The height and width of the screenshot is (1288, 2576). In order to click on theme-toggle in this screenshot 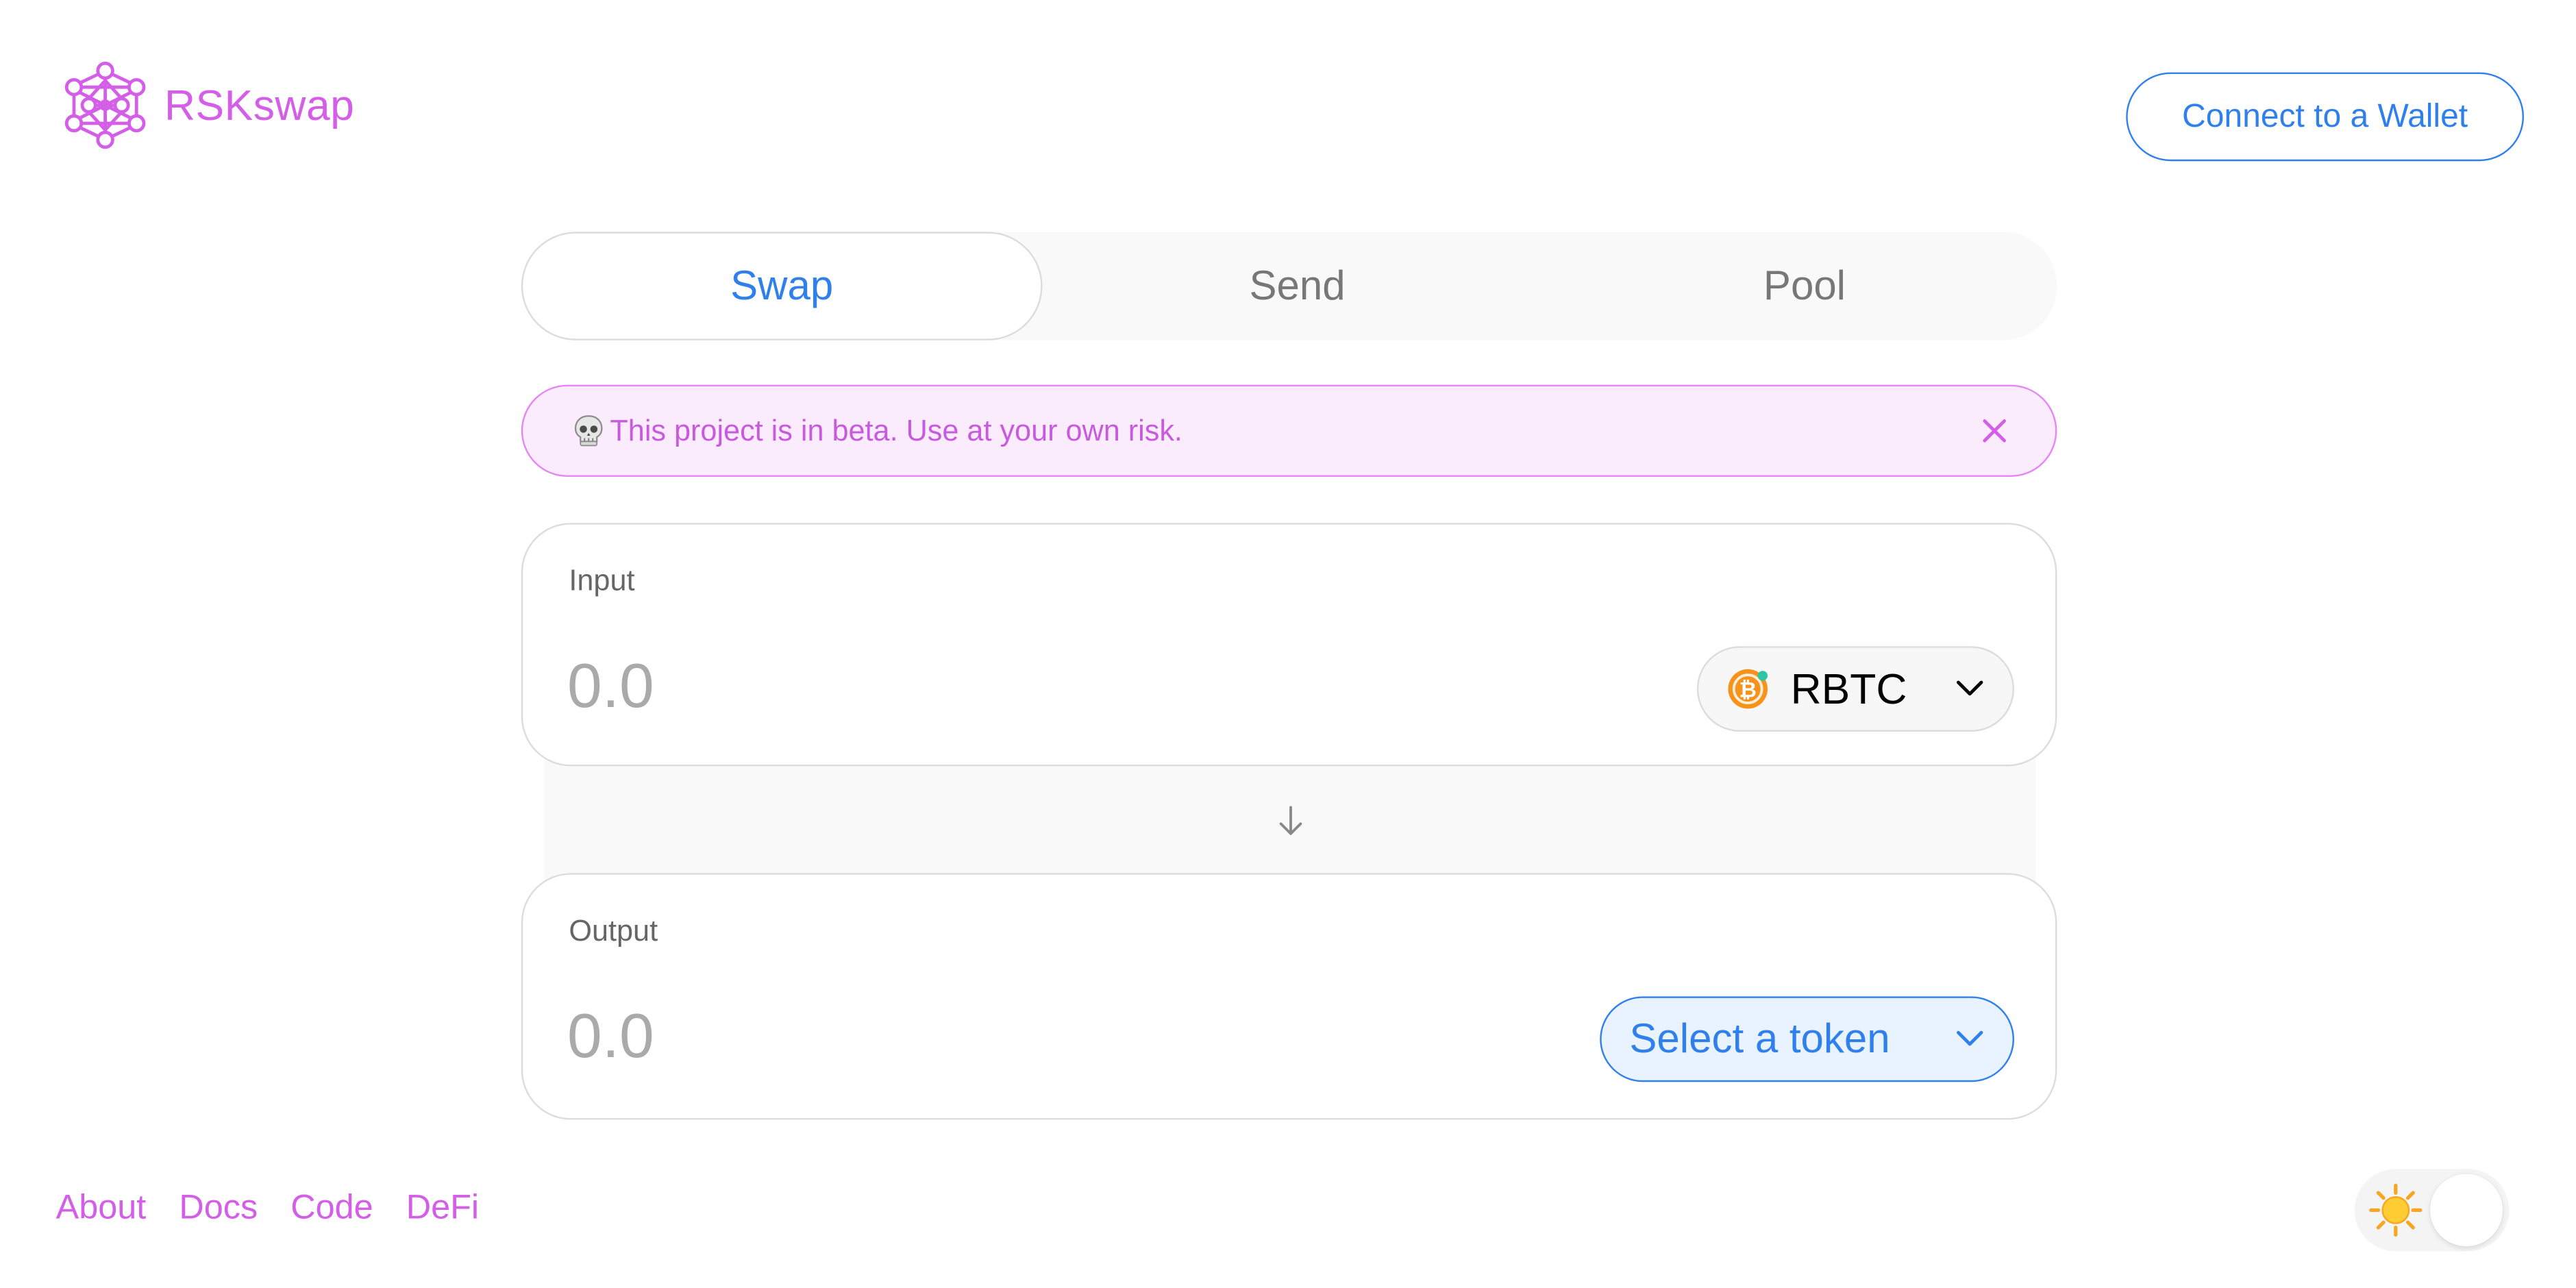, I will do `click(2432, 1210)`.